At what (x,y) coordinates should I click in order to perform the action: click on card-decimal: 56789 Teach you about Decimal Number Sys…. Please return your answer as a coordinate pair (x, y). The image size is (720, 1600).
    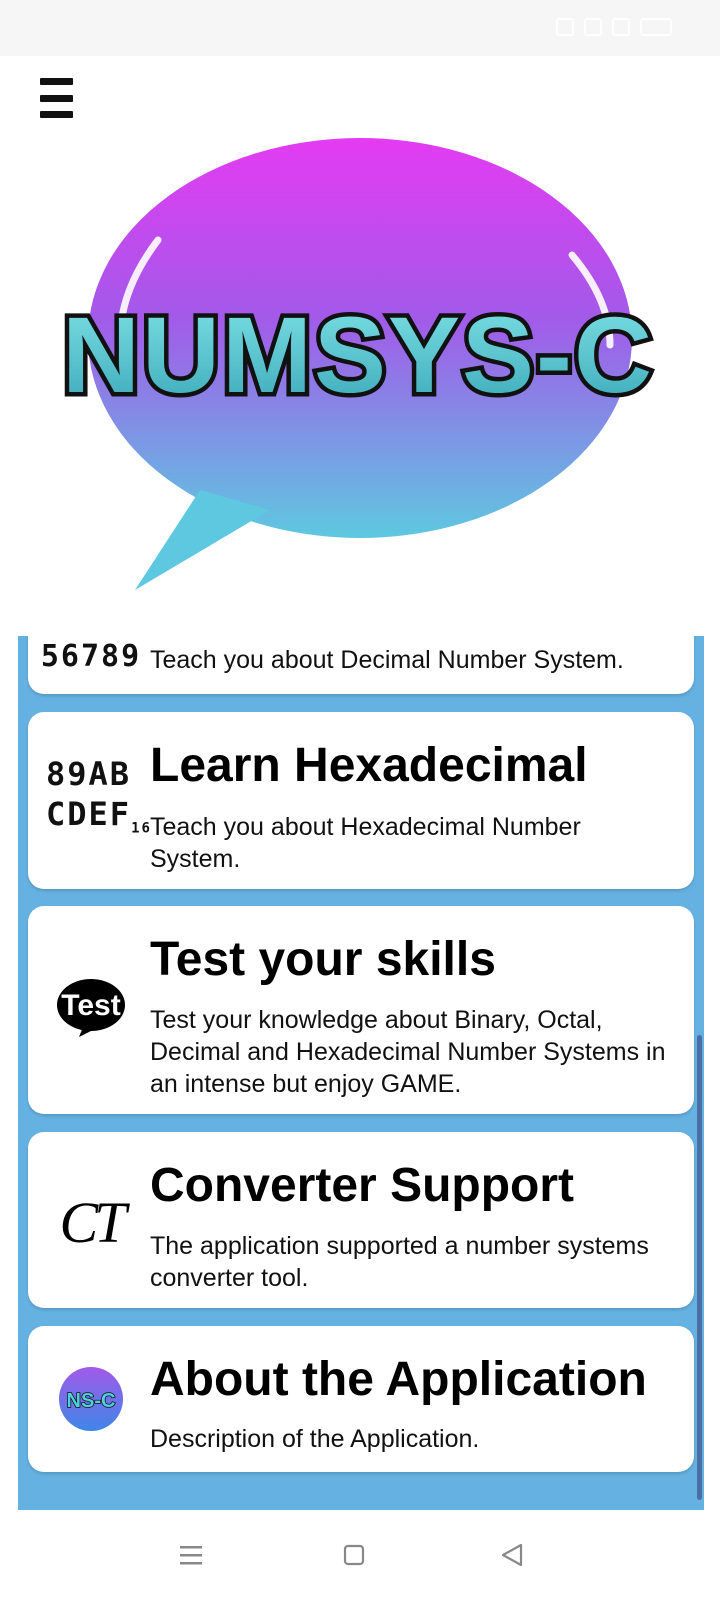
    Looking at the image, I should click on (361, 665).